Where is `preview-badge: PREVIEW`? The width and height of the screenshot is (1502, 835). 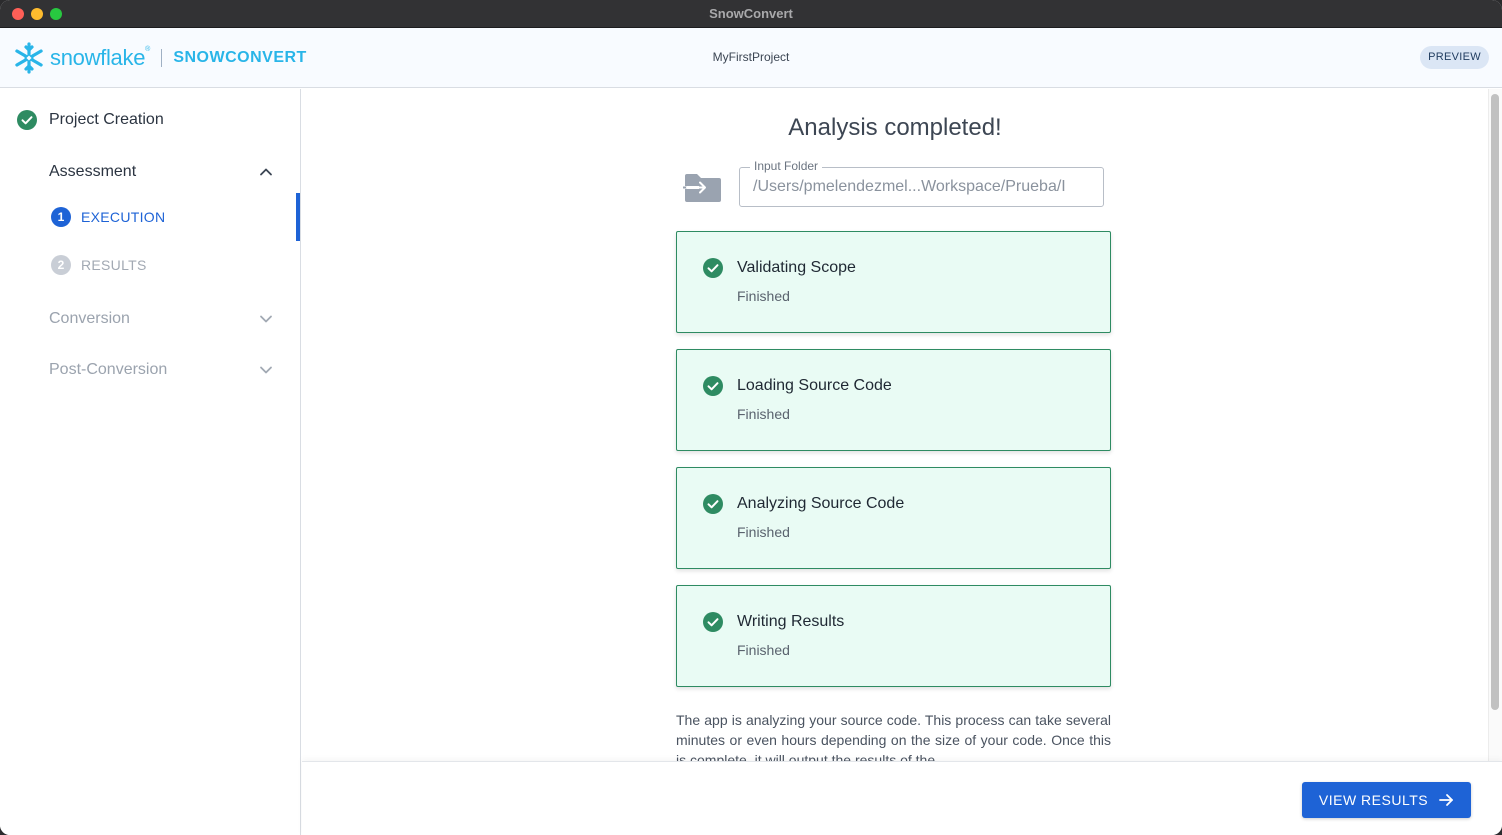 preview-badge: PREVIEW is located at coordinates (1454, 57).